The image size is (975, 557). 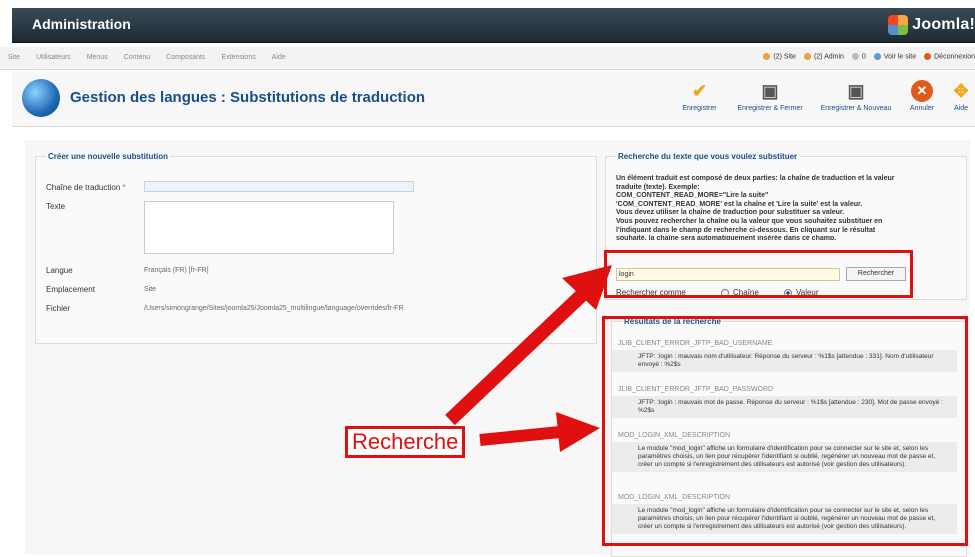 I want to click on recherche-annotation-label: Recherche, so click(x=405, y=442).